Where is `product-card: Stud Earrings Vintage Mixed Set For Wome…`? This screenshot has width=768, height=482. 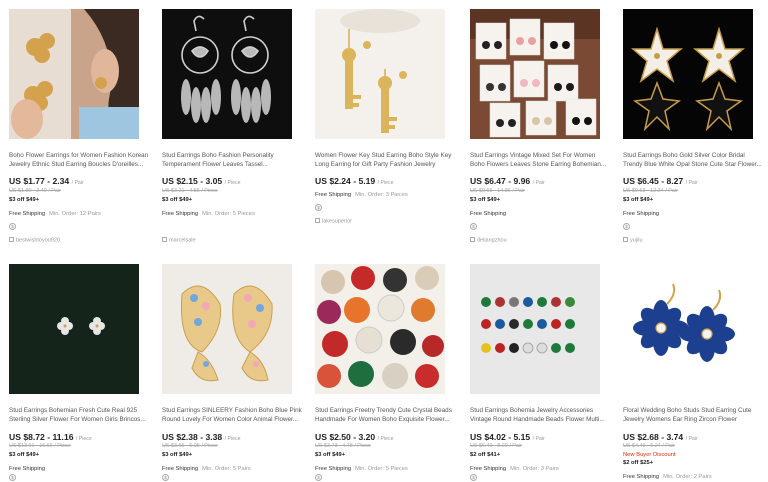 product-card: Stud Earrings Vintage Mixed Set For Wome… is located at coordinates (541, 129).